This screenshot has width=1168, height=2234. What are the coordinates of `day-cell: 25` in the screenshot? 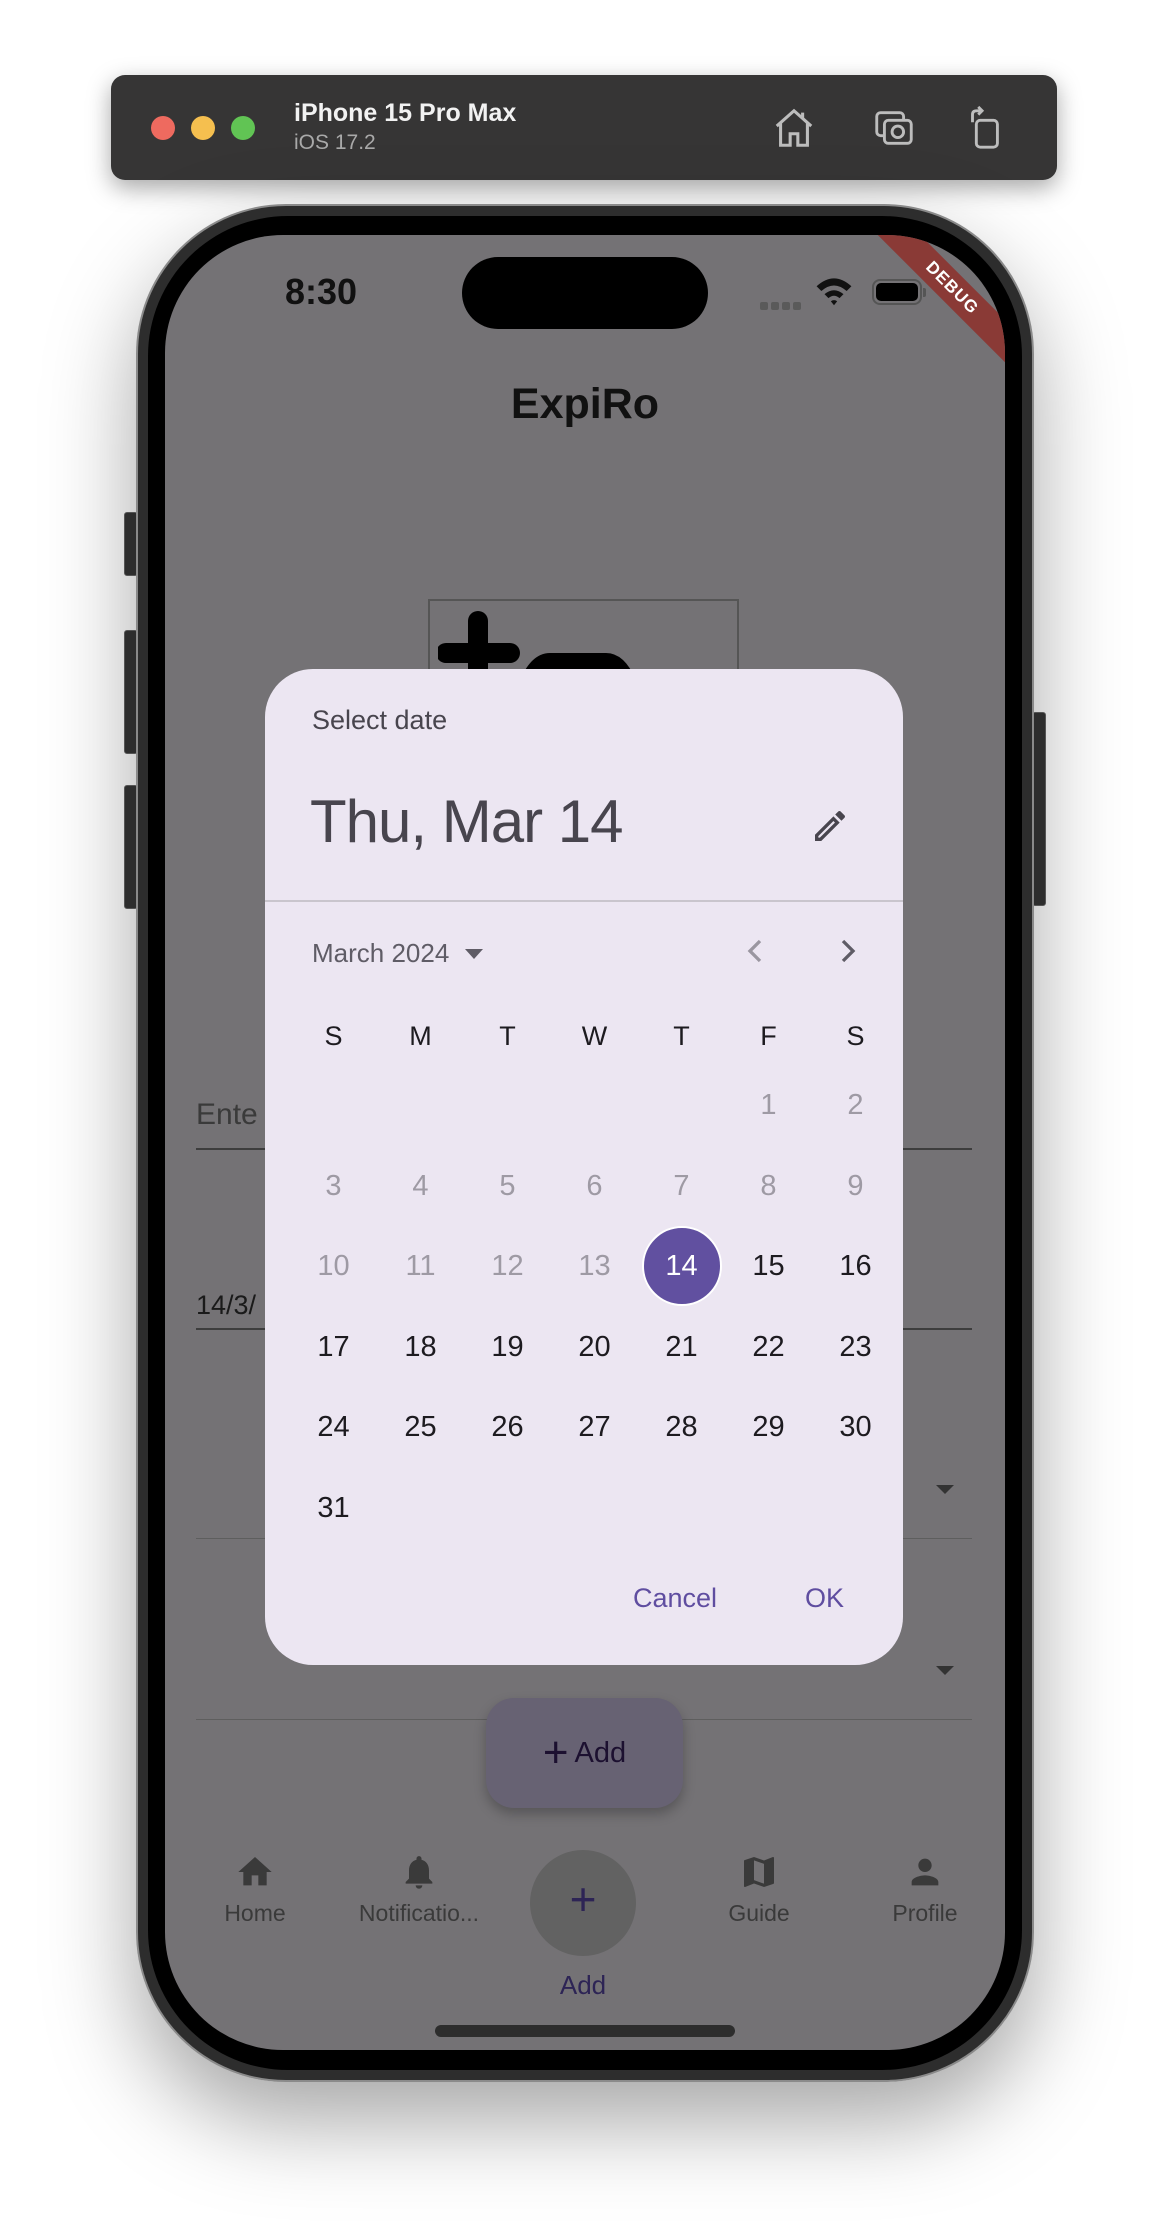 It's located at (420, 1427).